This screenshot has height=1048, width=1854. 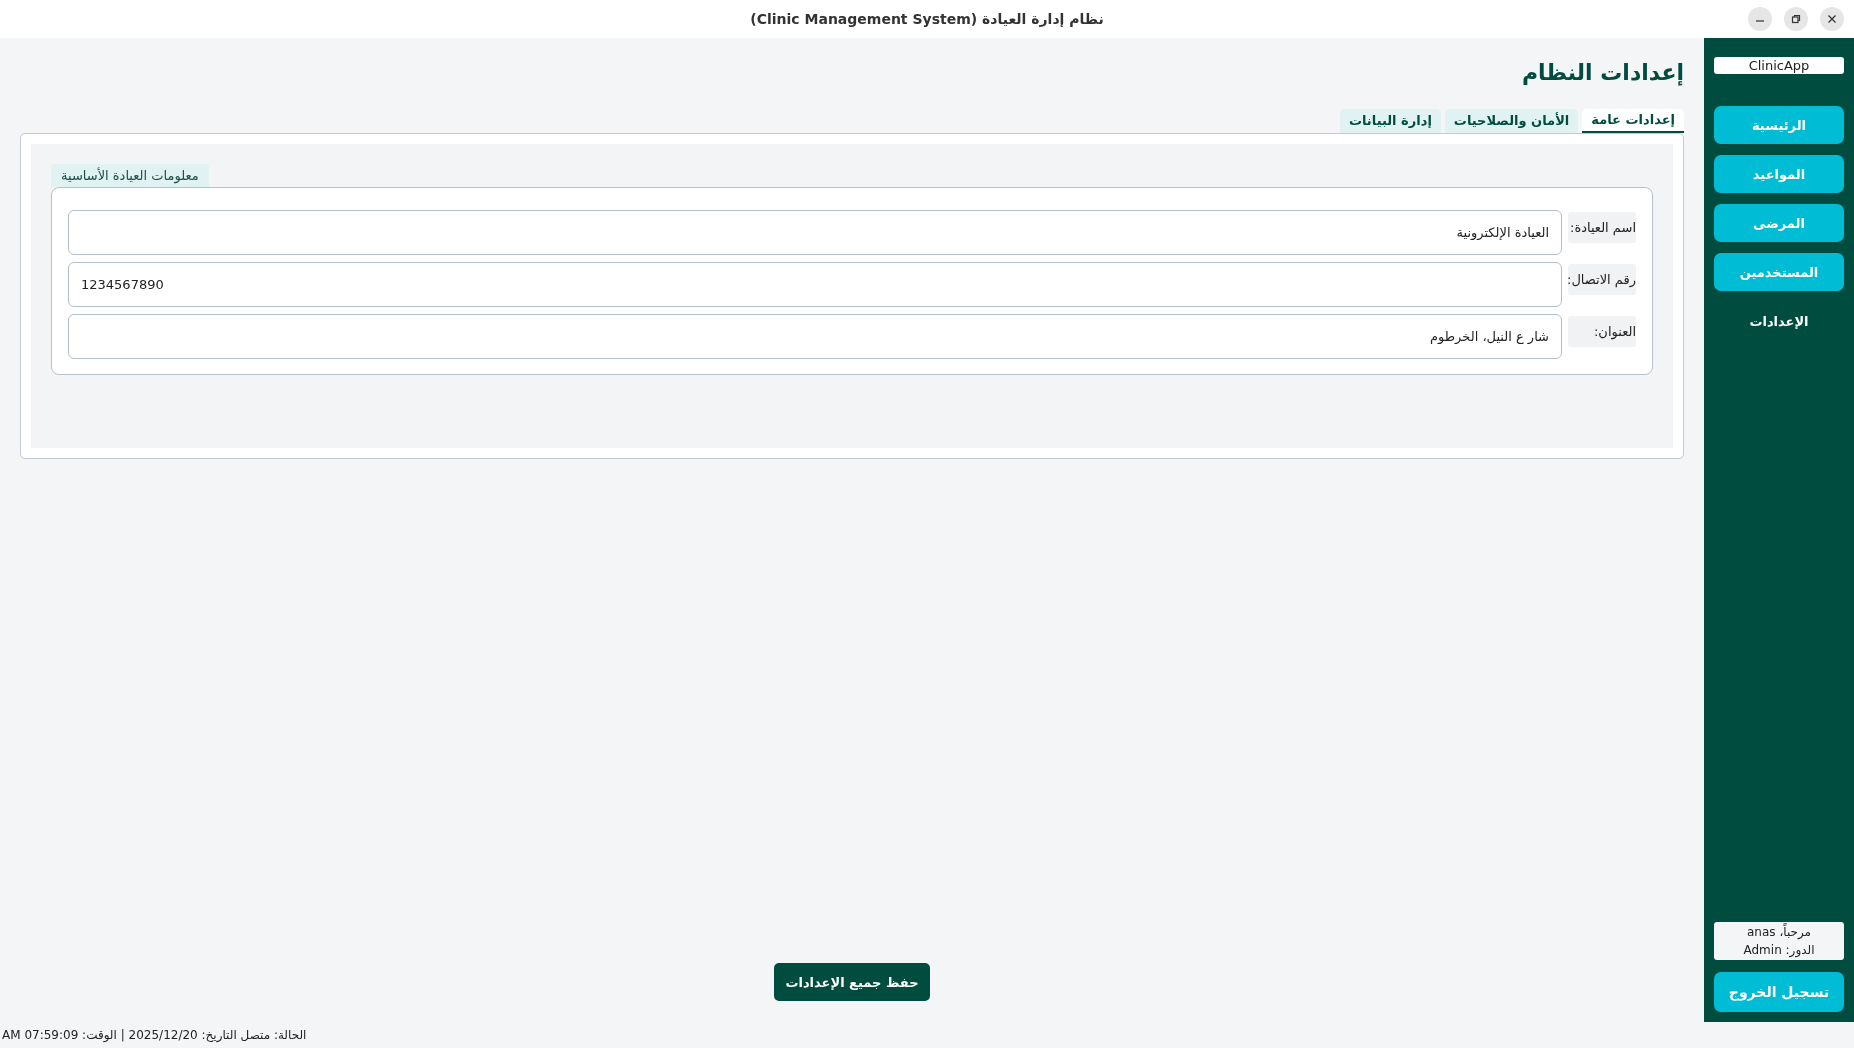 I want to click on page-title: إعدادات النظام, so click(x=1603, y=73).